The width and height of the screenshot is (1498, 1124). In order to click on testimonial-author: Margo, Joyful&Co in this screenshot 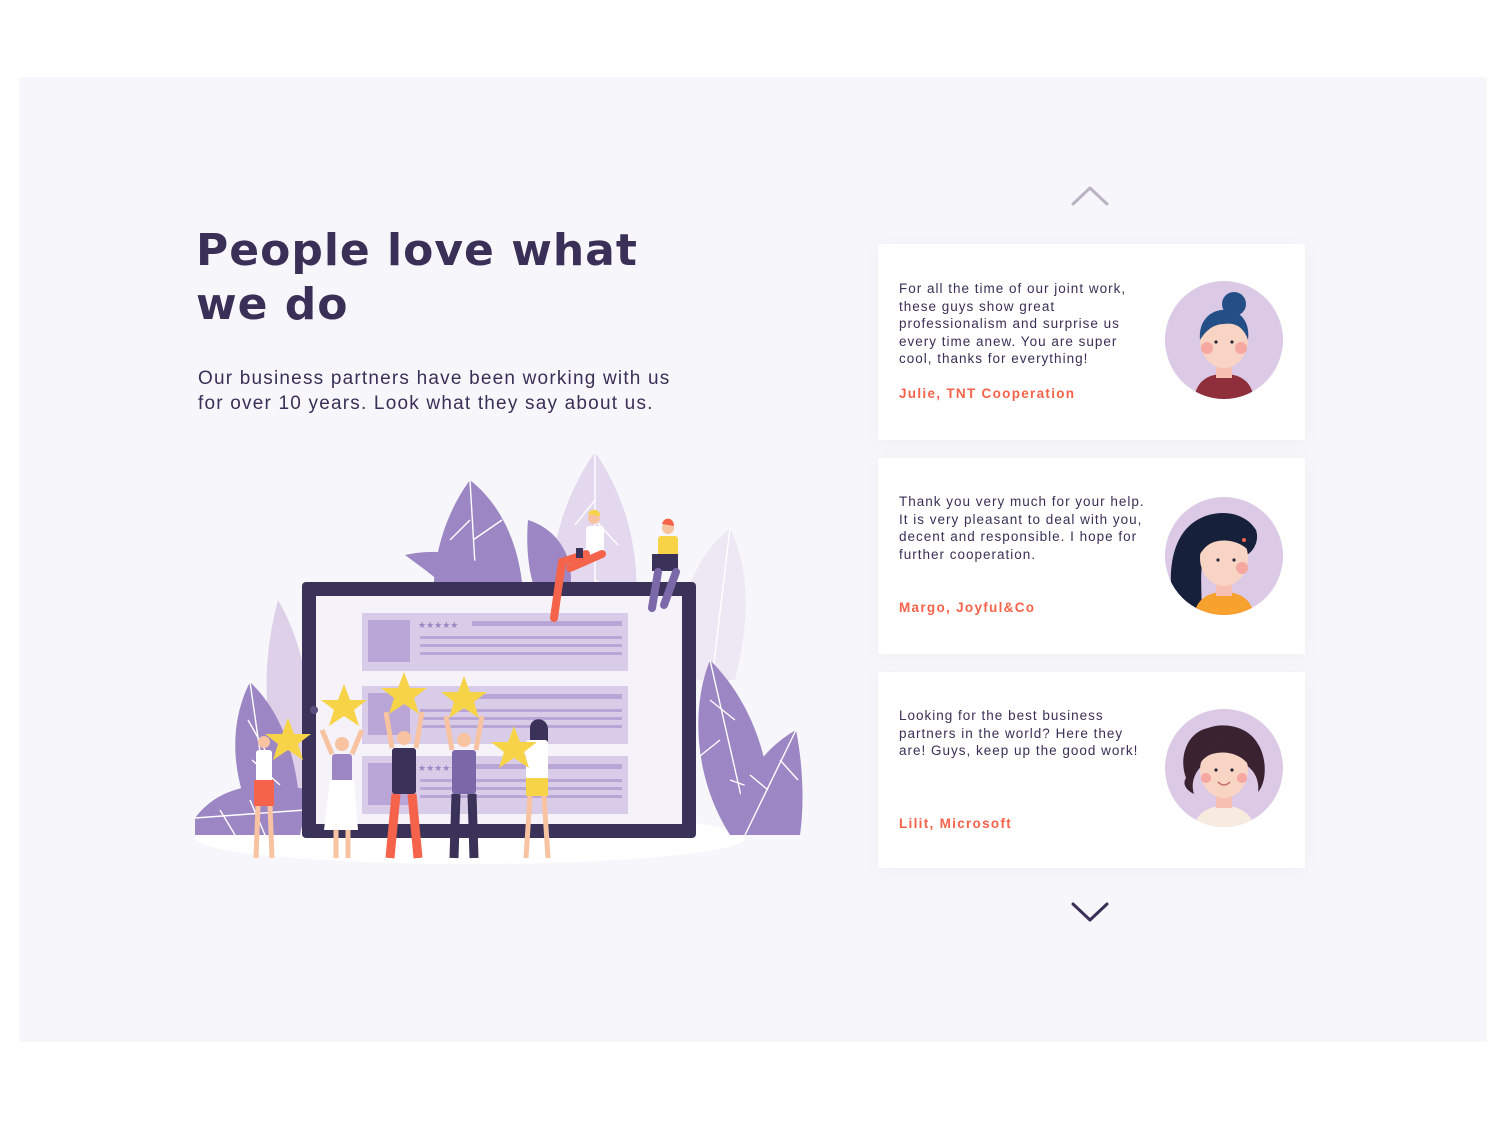, I will do `click(967, 607)`.